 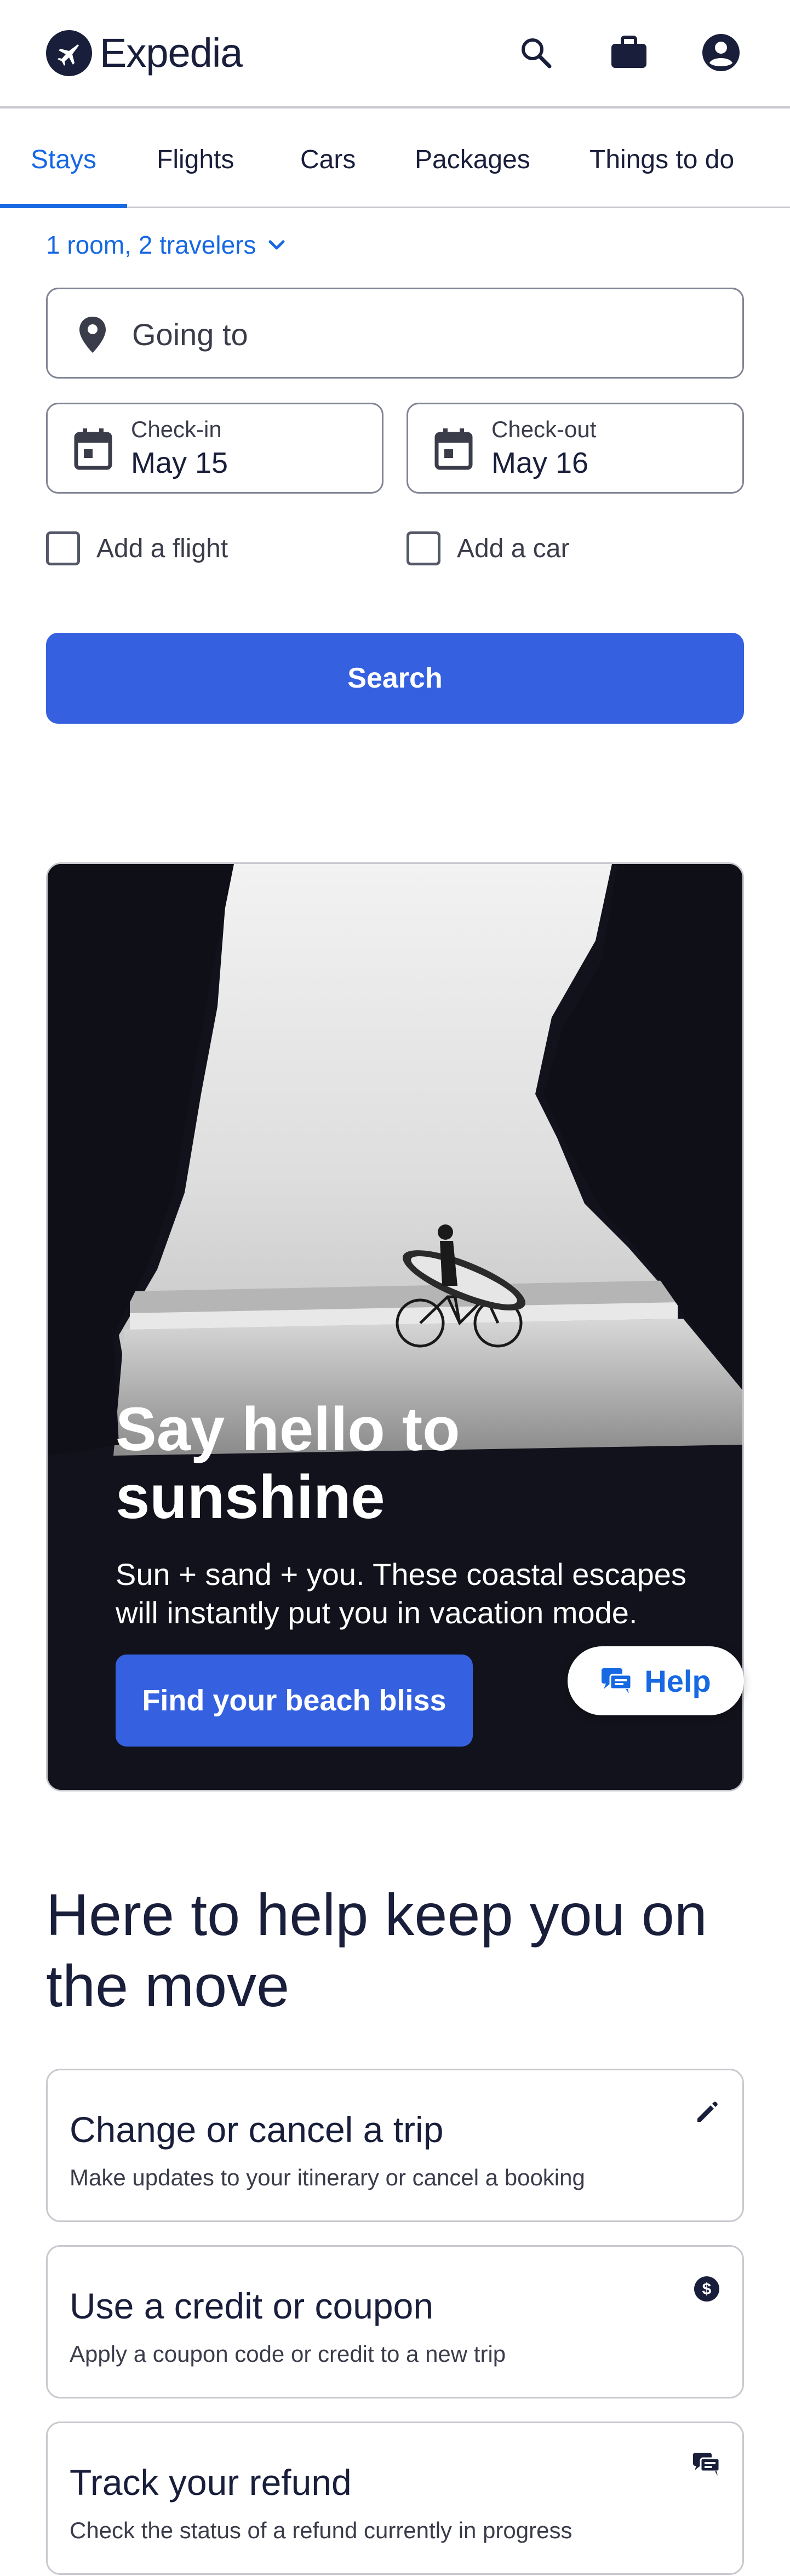 I want to click on tab-flights: Flights, so click(x=195, y=159).